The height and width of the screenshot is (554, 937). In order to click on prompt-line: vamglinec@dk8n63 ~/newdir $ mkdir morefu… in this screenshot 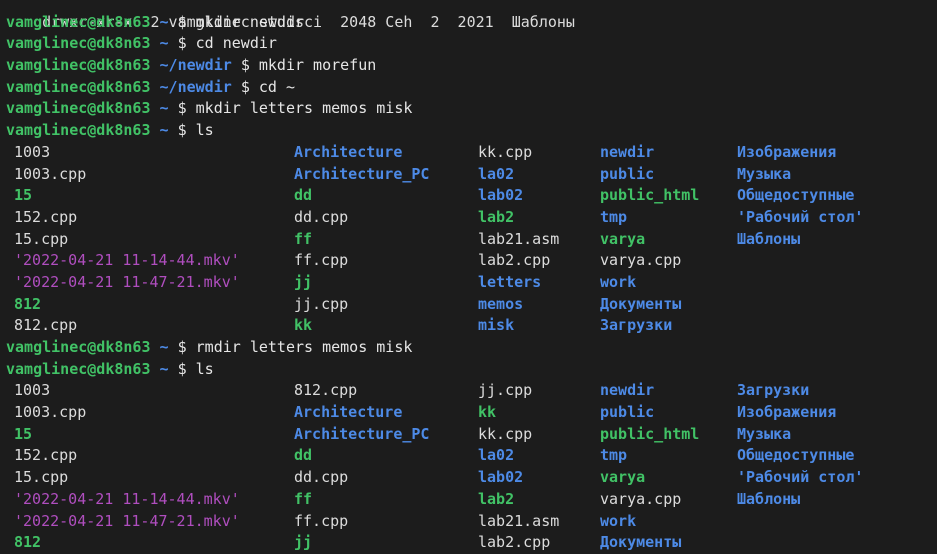, I will do `click(468, 66)`.